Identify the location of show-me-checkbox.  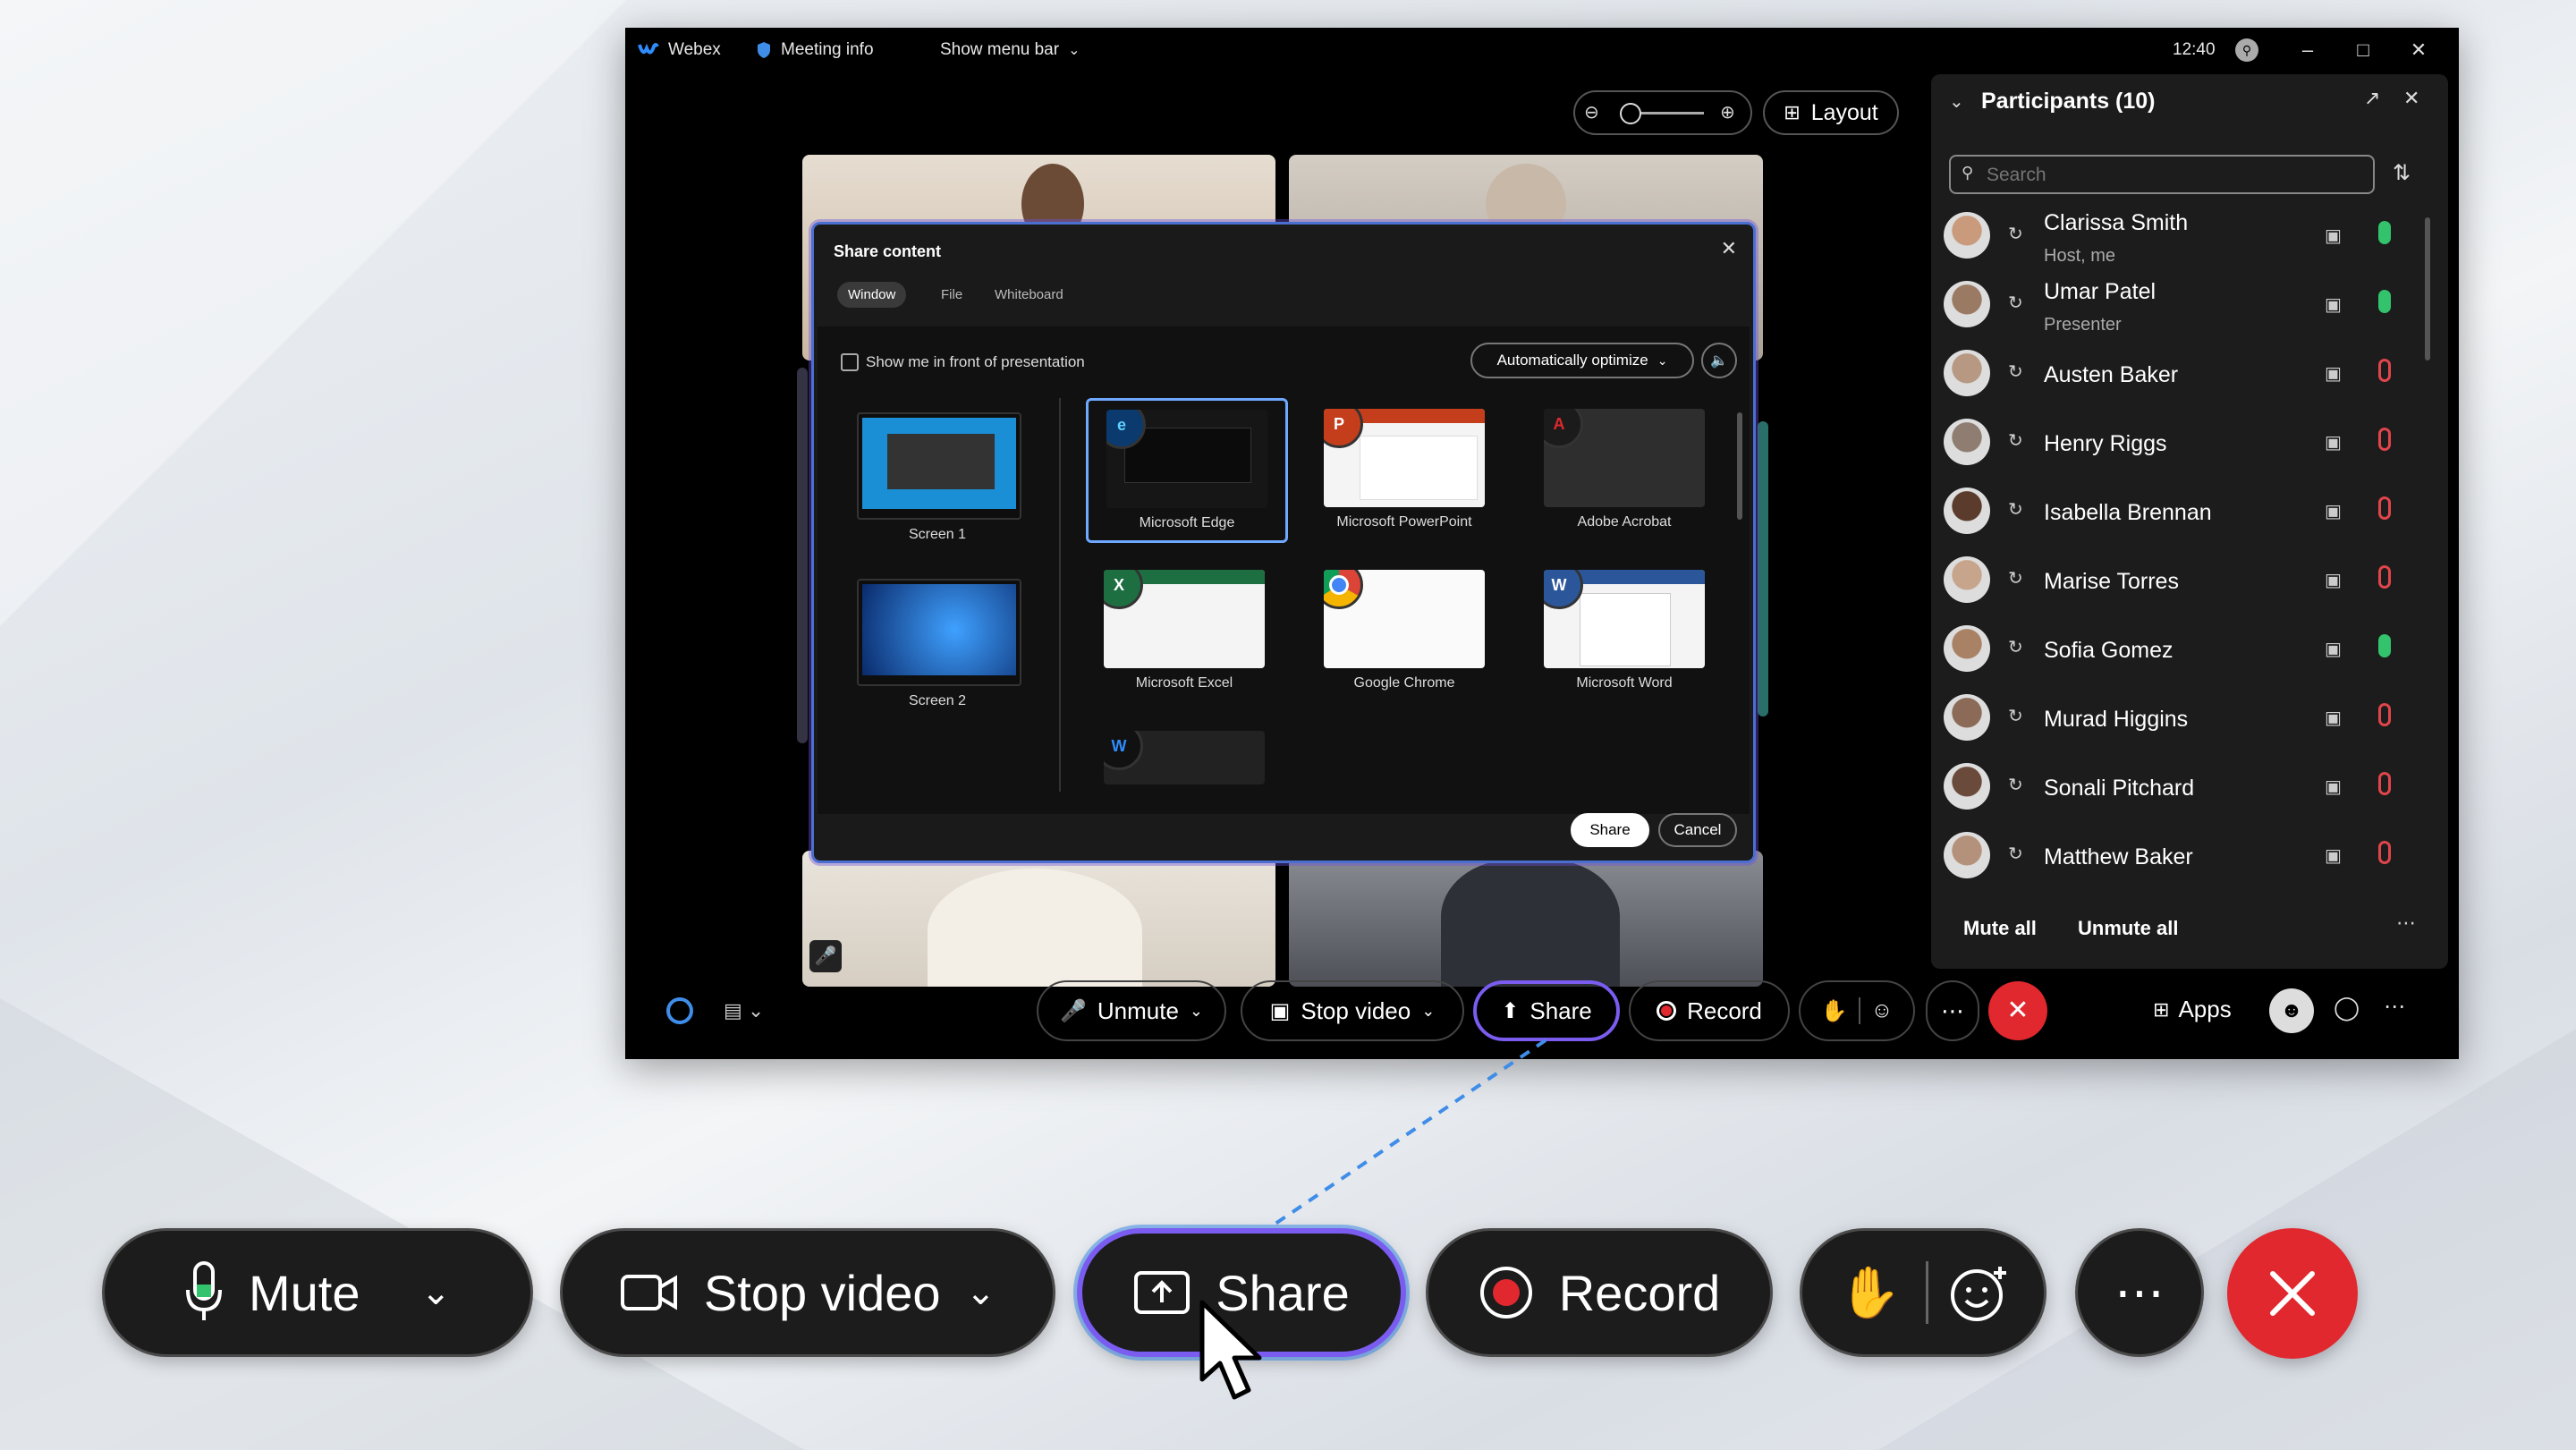
(850, 362).